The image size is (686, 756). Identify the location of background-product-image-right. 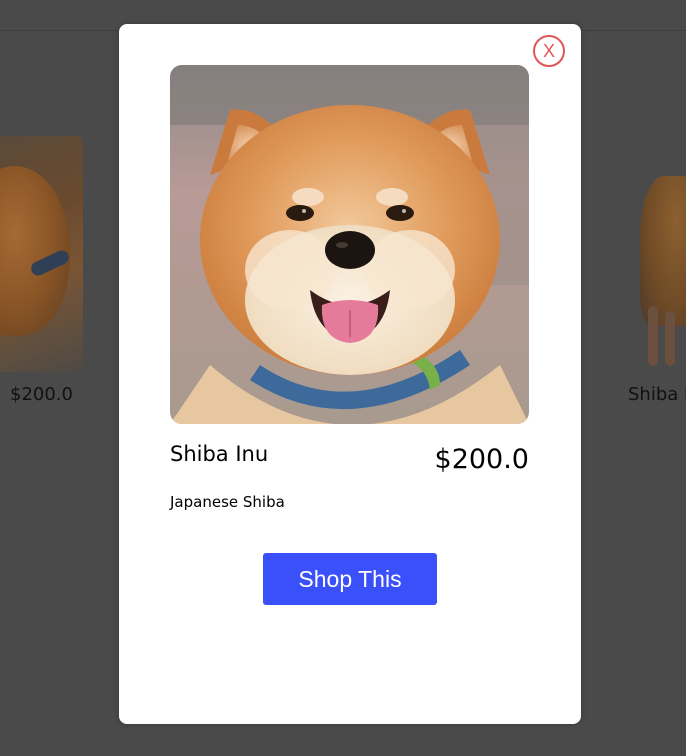
(653, 254).